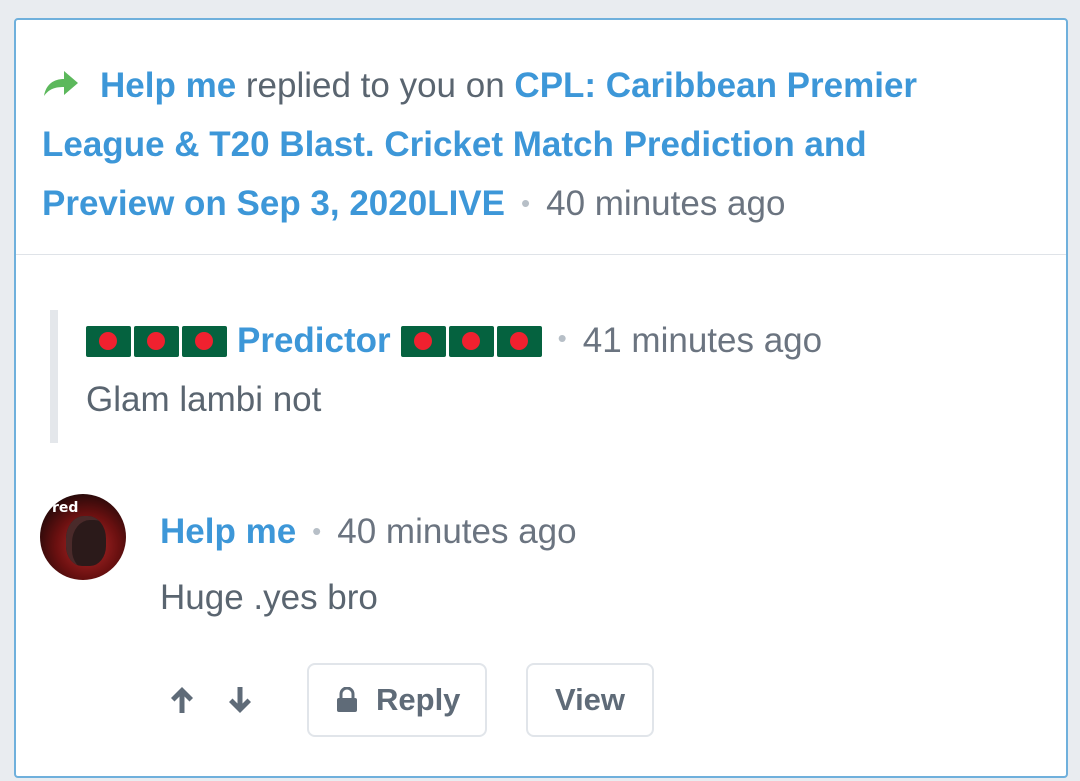 Image resolution: width=1080 pixels, height=781 pixels. Describe the element at coordinates (418, 699) in the screenshot. I see `reply-button-label: Reply` at that location.